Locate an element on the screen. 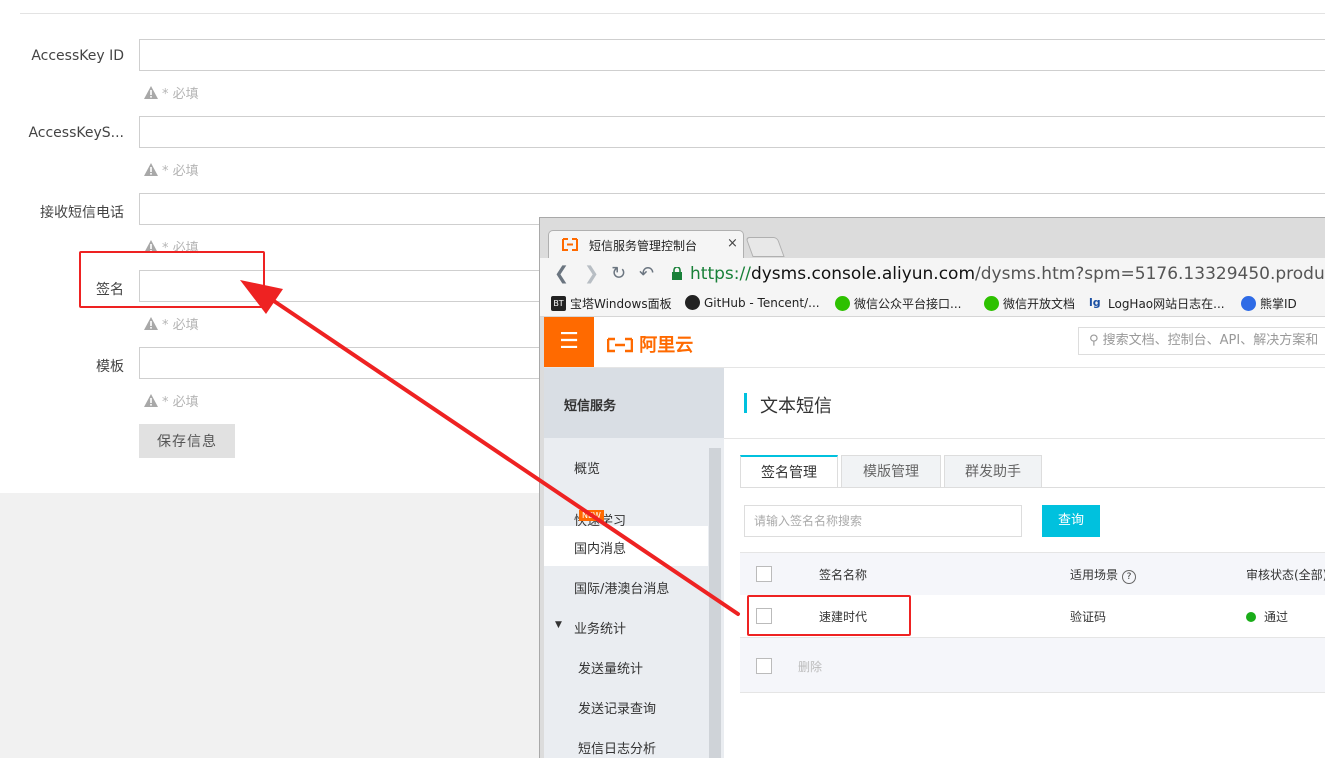 This screenshot has height=758, width=1325. tab-strip: 短信服务管理控制台 × is located at coordinates (932, 238).